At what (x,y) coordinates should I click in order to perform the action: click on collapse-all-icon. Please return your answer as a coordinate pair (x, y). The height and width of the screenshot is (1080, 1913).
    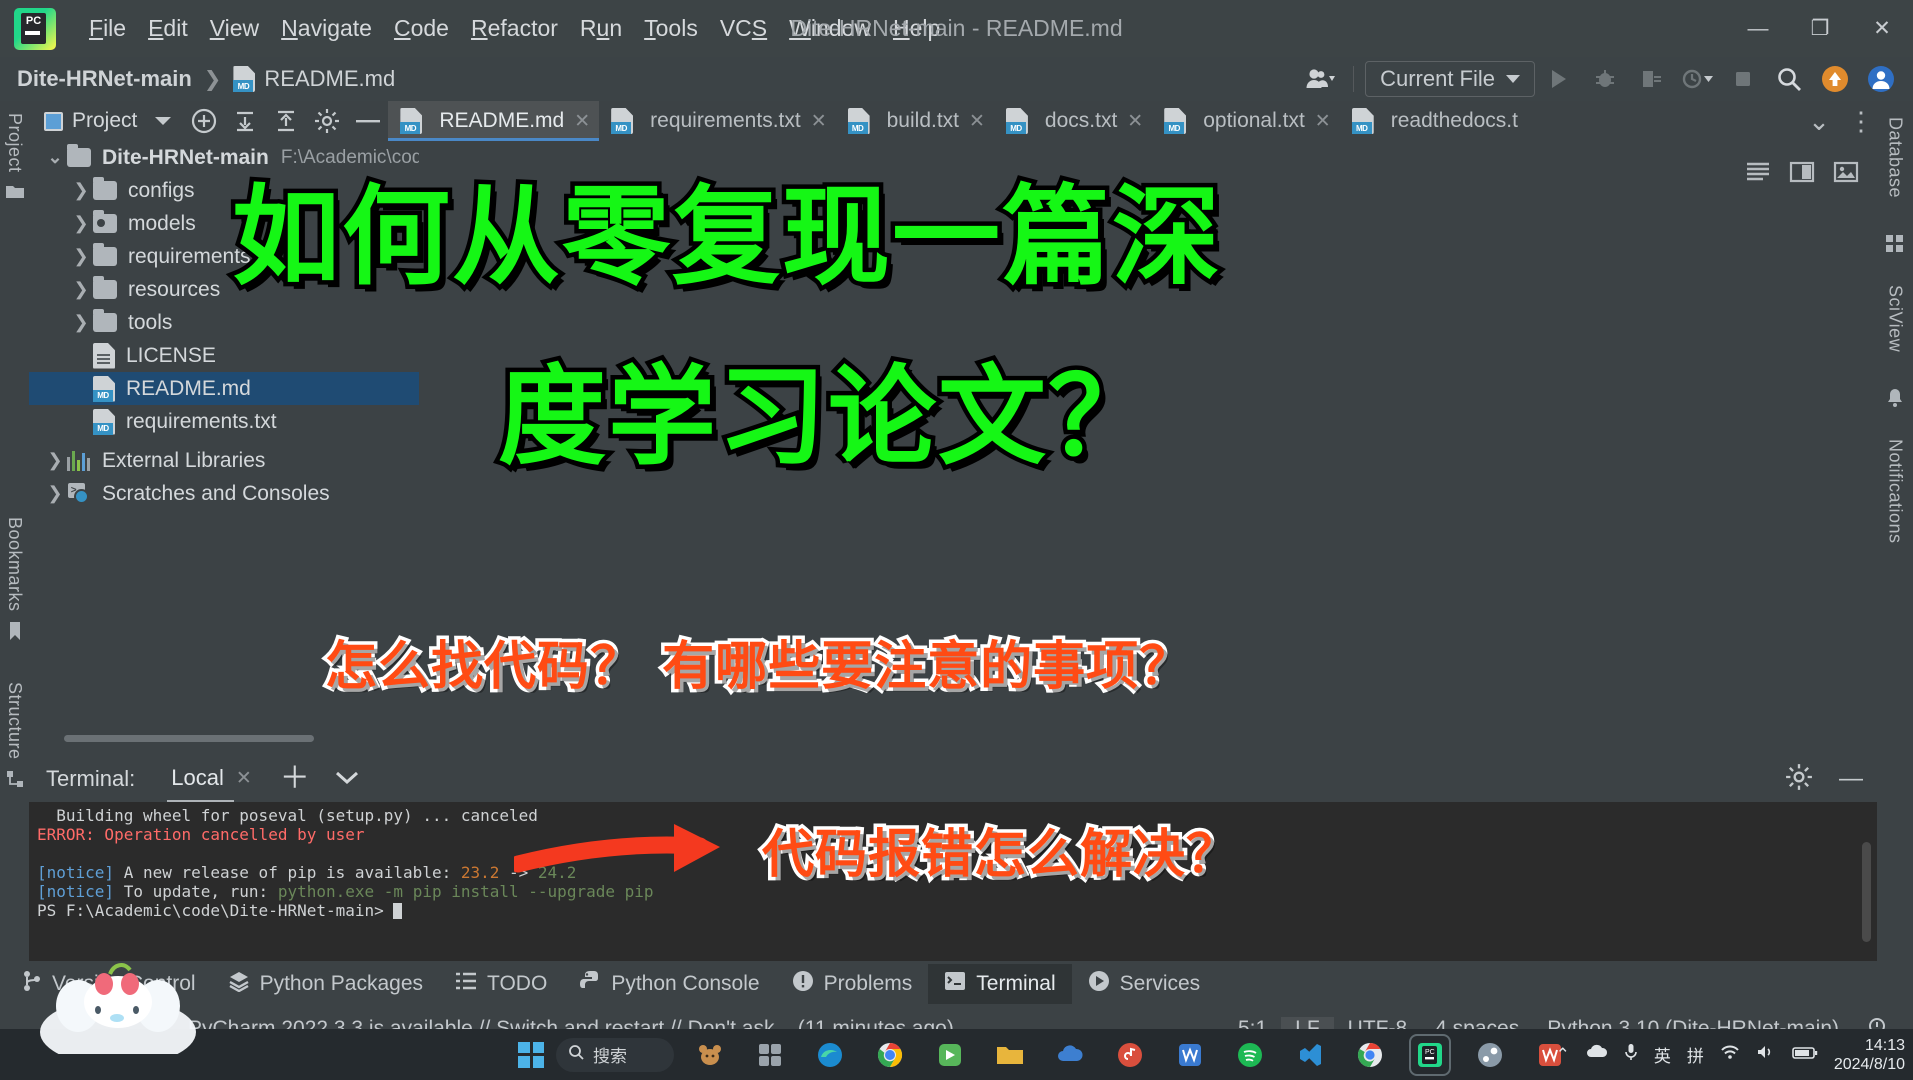
    Looking at the image, I should click on (286, 121).